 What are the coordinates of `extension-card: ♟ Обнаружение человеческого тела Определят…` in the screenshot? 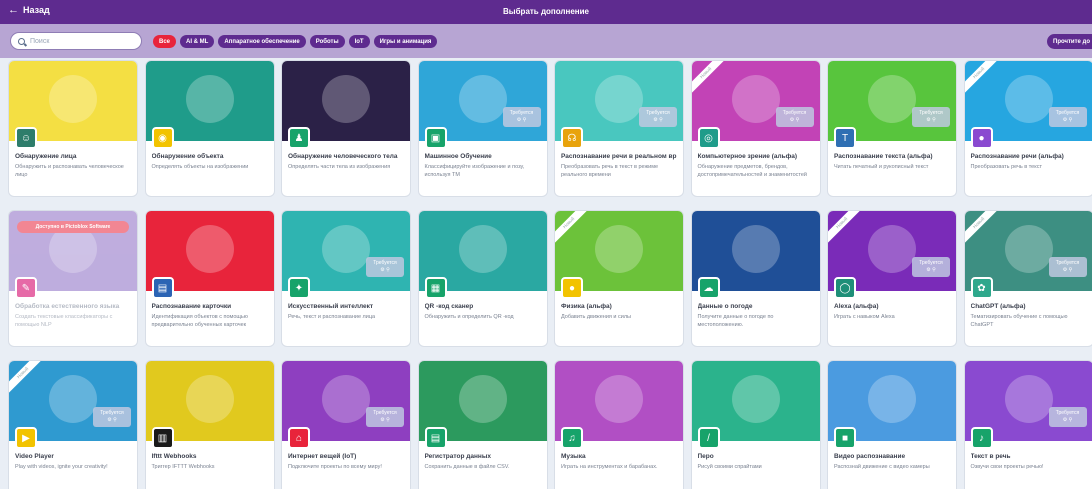 It's located at (346, 128).